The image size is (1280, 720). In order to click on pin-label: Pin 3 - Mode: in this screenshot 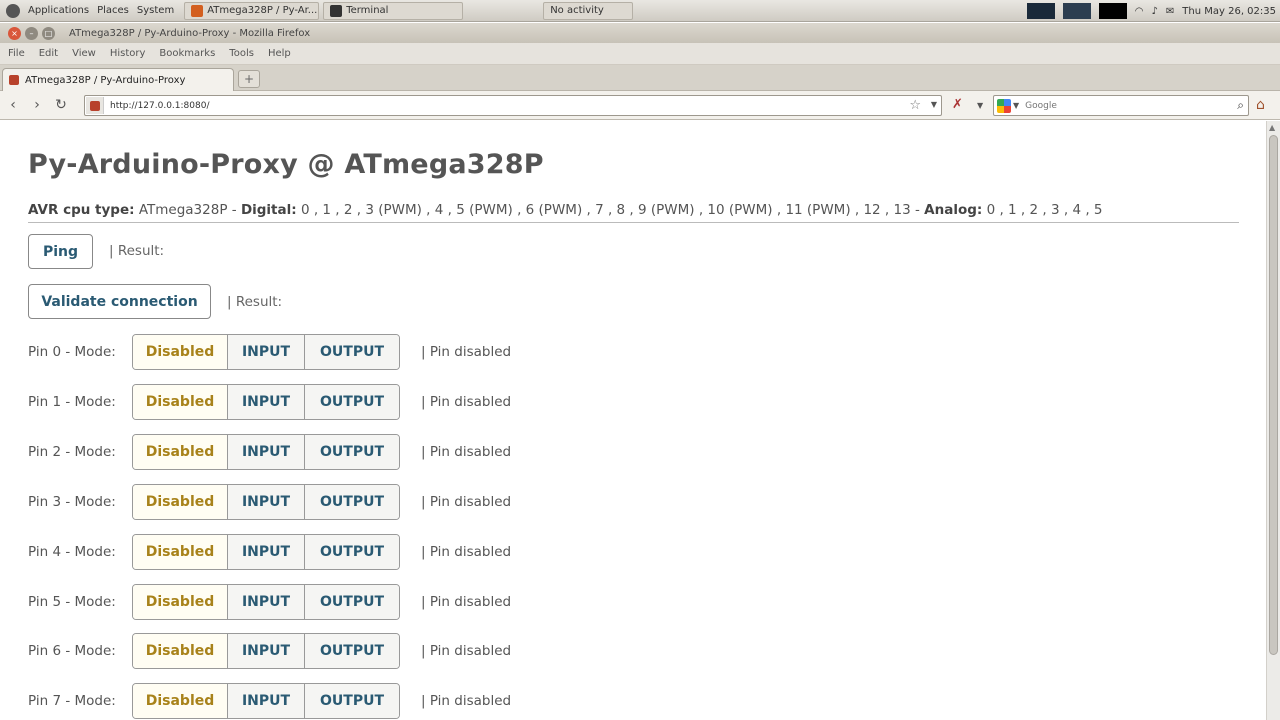, I will do `click(72, 502)`.